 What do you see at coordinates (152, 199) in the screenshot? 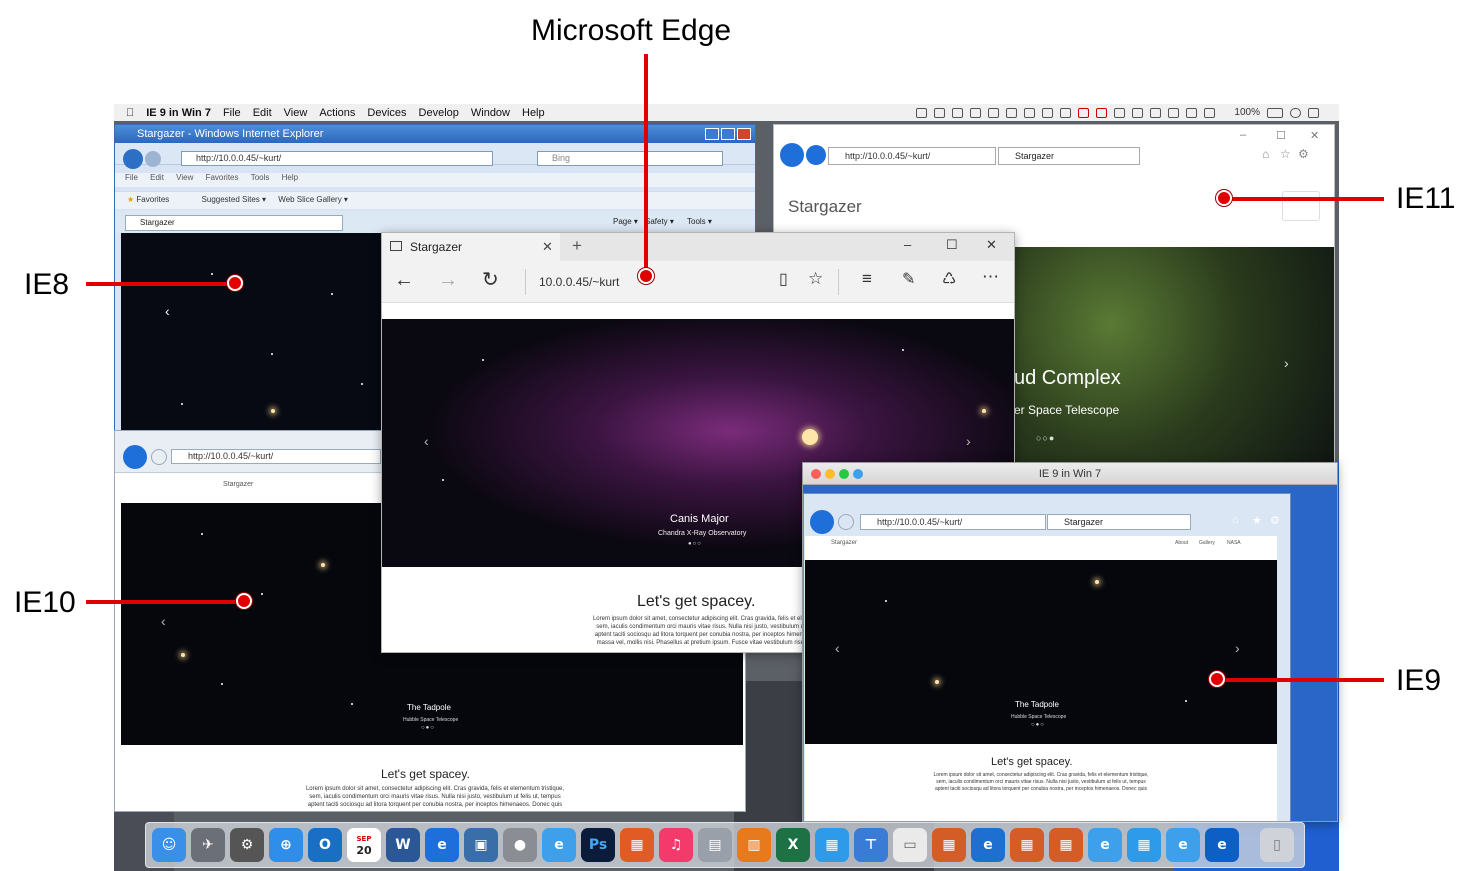
I see `ie8-favorites-button: Favorites` at bounding box center [152, 199].